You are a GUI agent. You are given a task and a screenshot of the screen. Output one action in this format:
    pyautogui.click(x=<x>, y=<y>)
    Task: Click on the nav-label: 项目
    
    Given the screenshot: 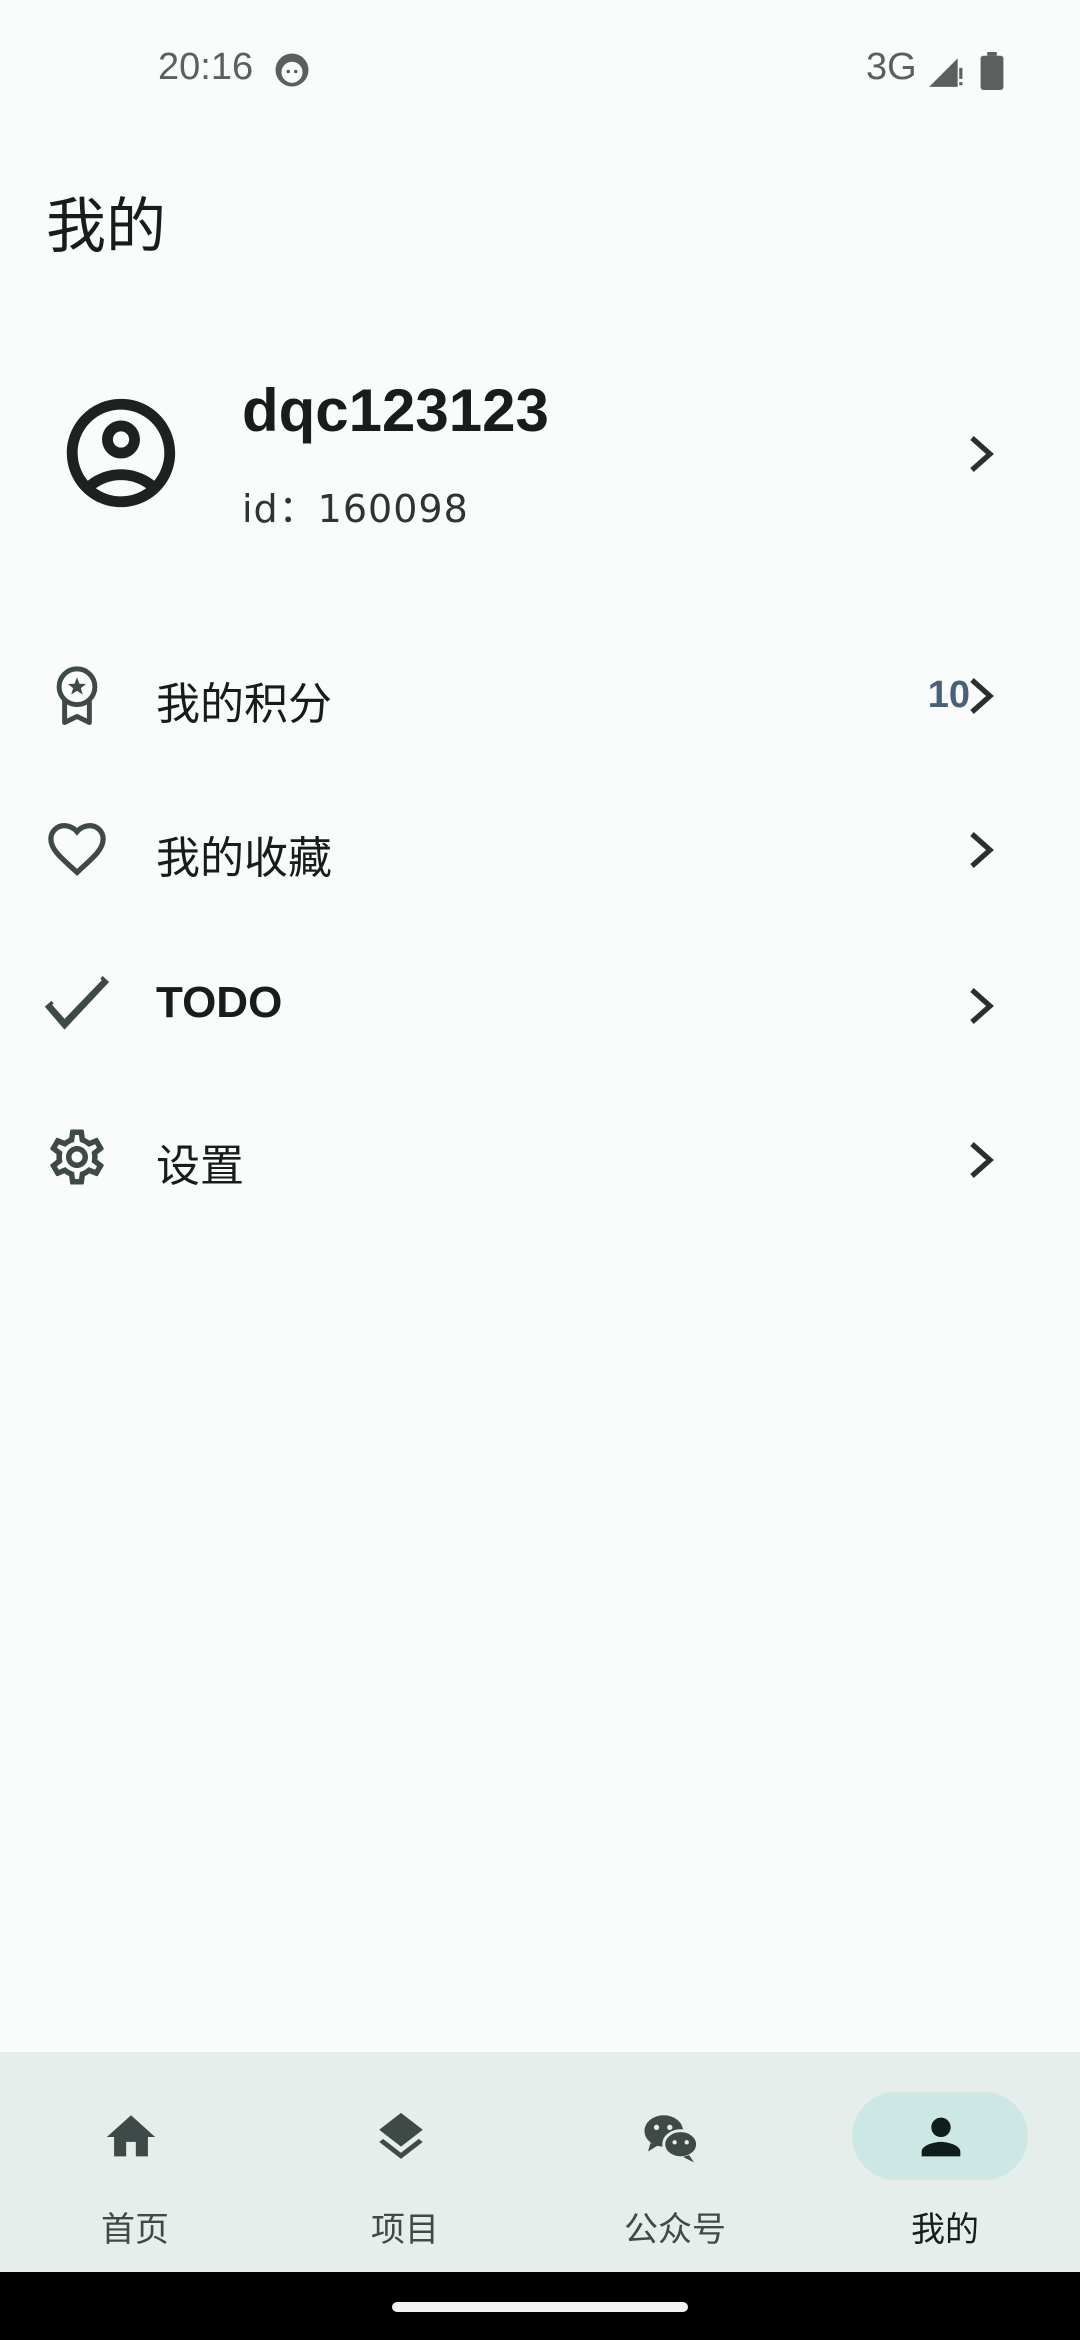 What is the action you would take?
    pyautogui.click(x=405, y=2230)
    